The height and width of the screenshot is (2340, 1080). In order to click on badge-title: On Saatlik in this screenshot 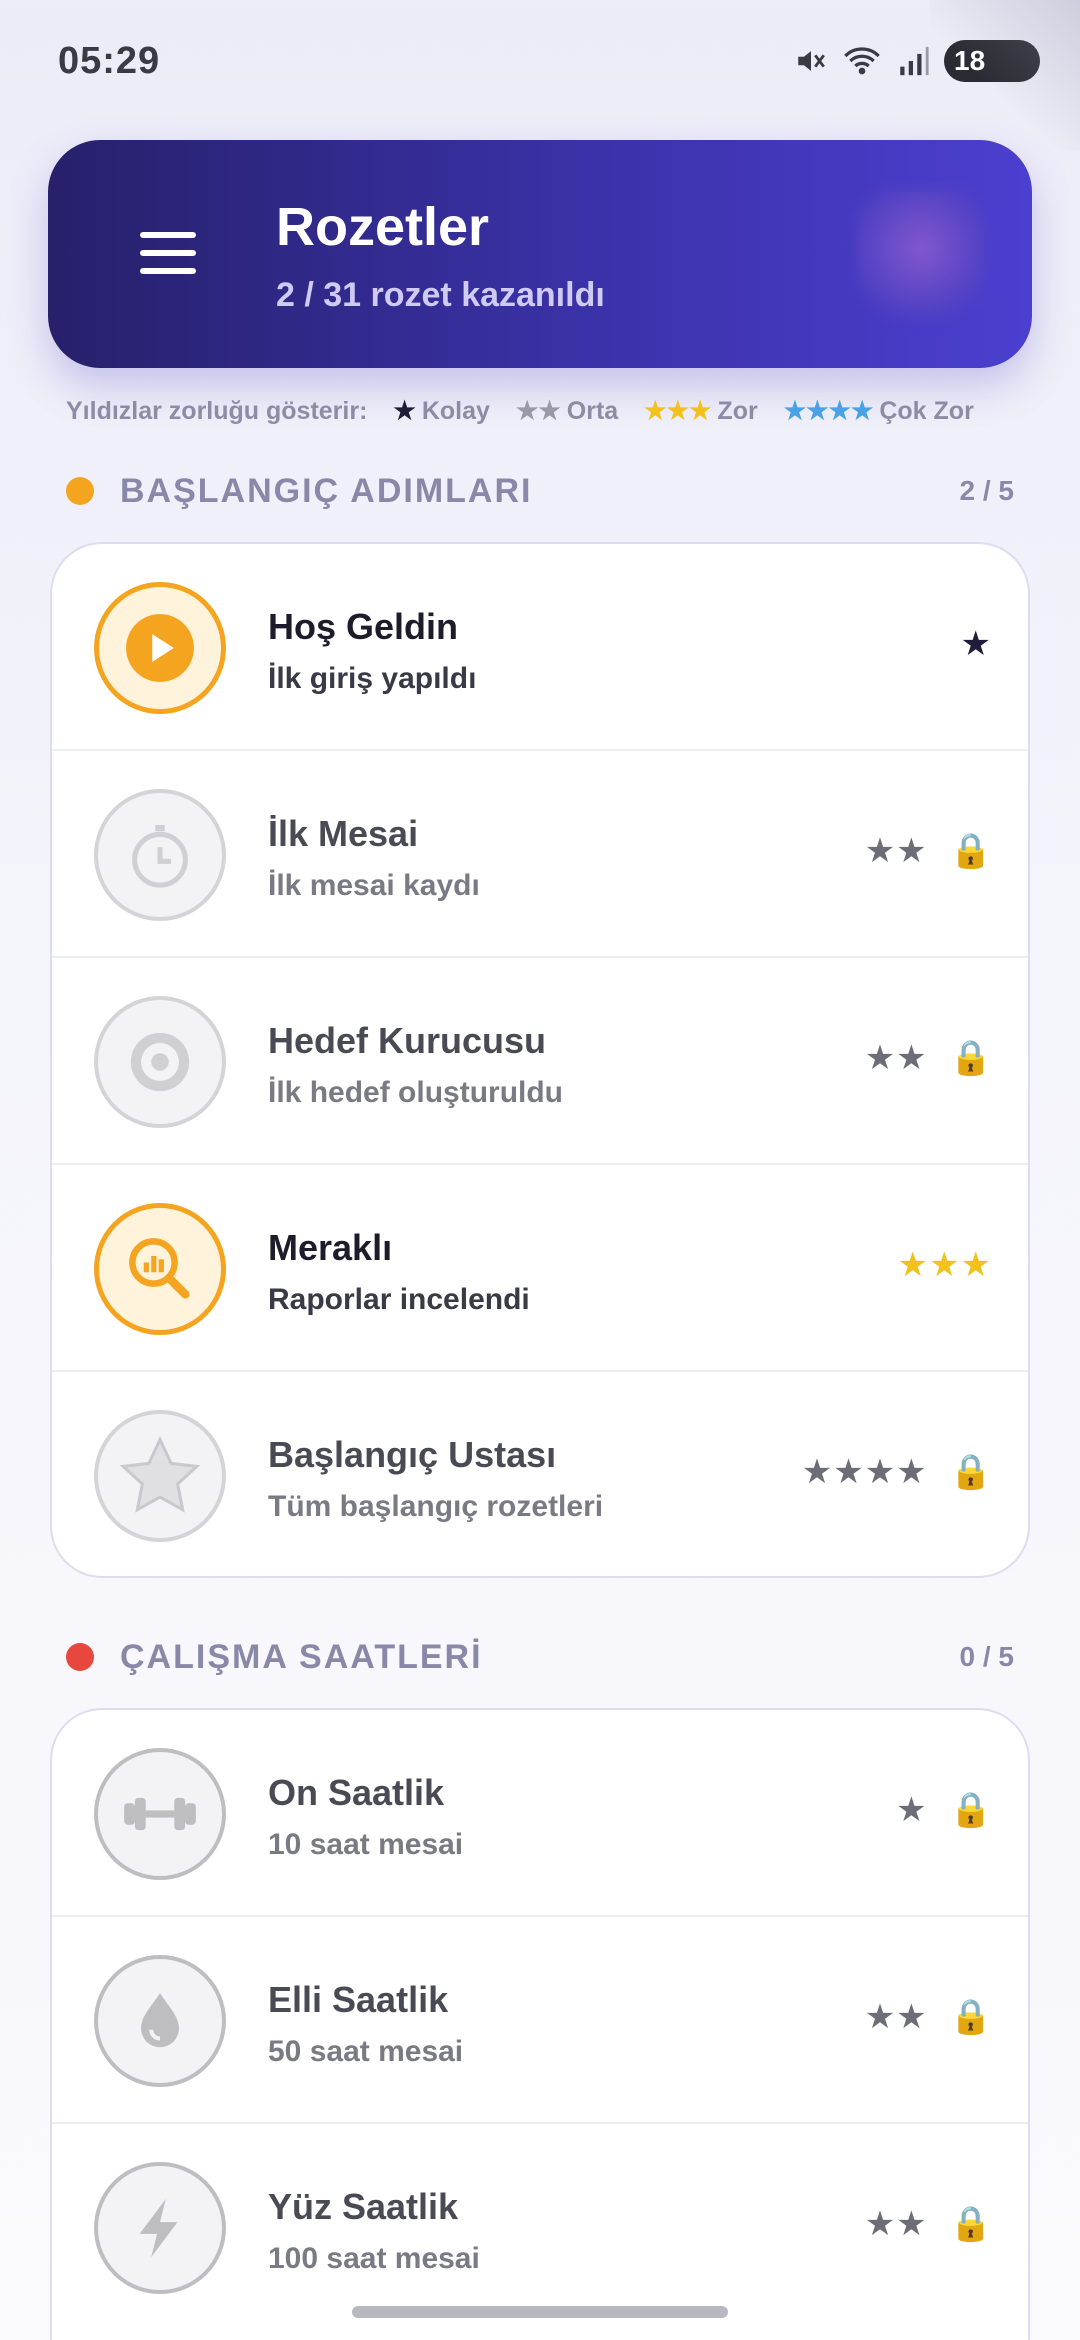, I will do `click(356, 1792)`.